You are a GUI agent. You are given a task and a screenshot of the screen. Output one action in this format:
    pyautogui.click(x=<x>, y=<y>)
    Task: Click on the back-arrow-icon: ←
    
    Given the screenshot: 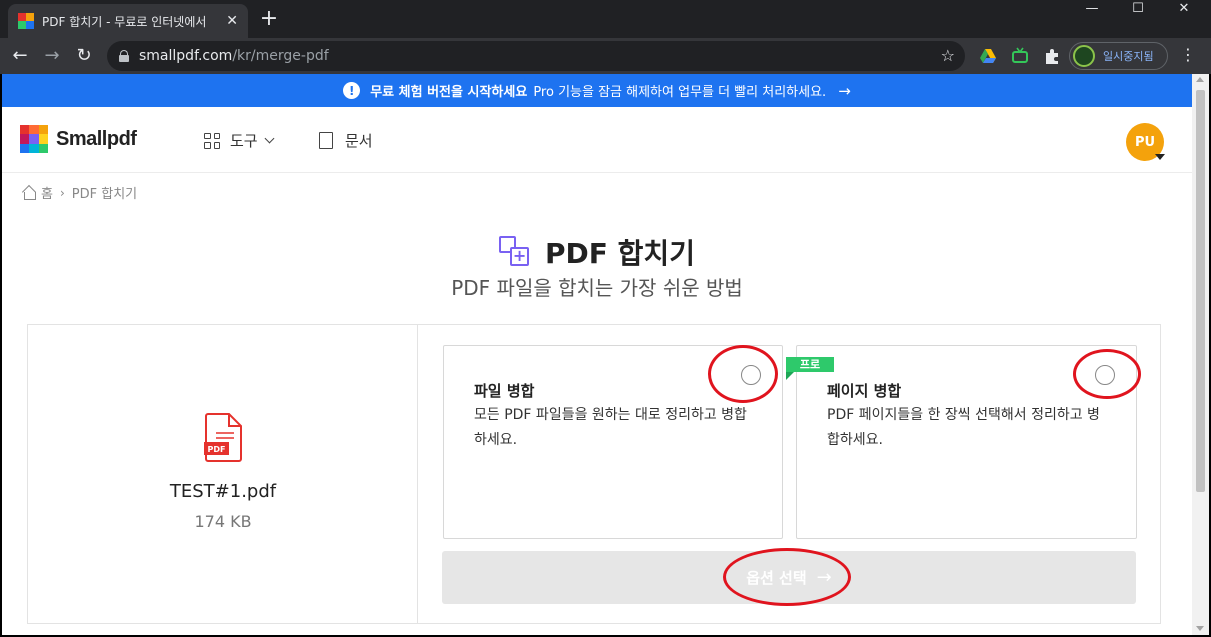 What is the action you would take?
    pyautogui.click(x=20, y=56)
    